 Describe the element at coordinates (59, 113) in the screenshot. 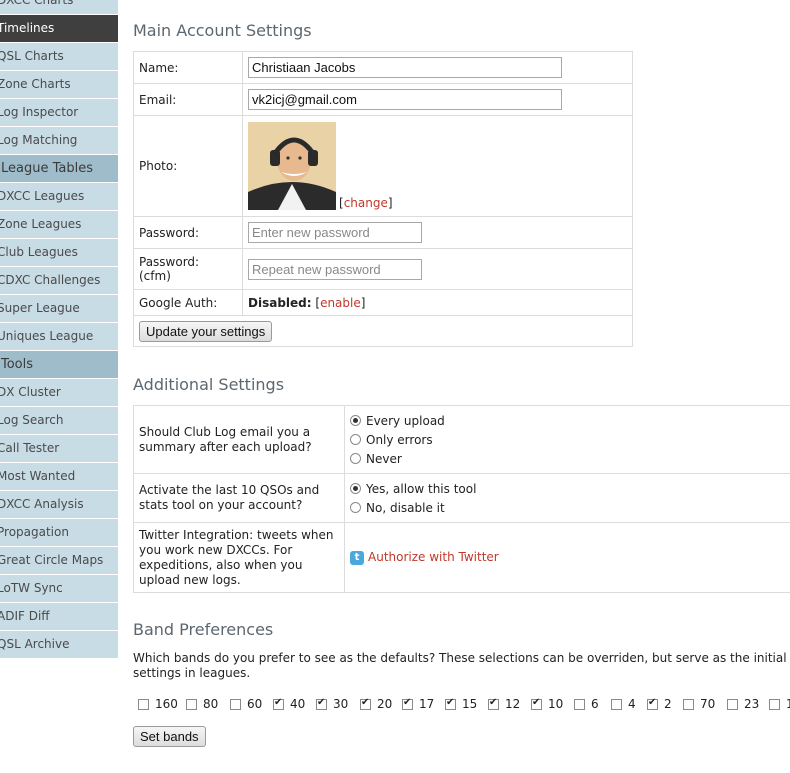

I see `sidebar-item-log-inspector: Log Inspector` at that location.